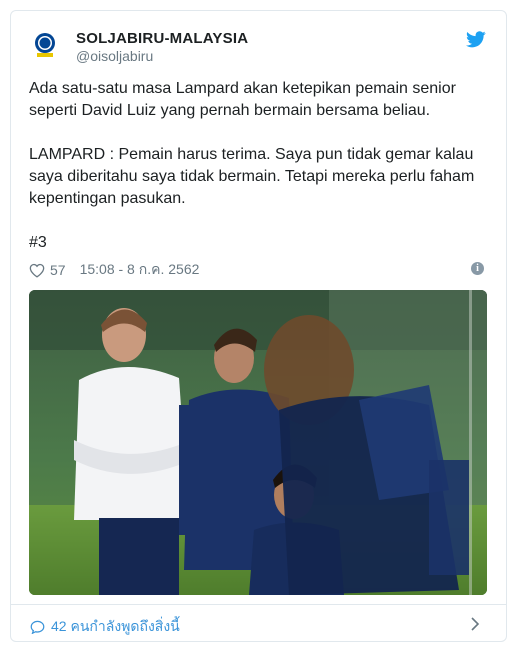 The height and width of the screenshot is (651, 519). What do you see at coordinates (258, 623) in the screenshot?
I see `tweet-footer: 42 คนกำลังพูดถึงสิ่งนี้` at bounding box center [258, 623].